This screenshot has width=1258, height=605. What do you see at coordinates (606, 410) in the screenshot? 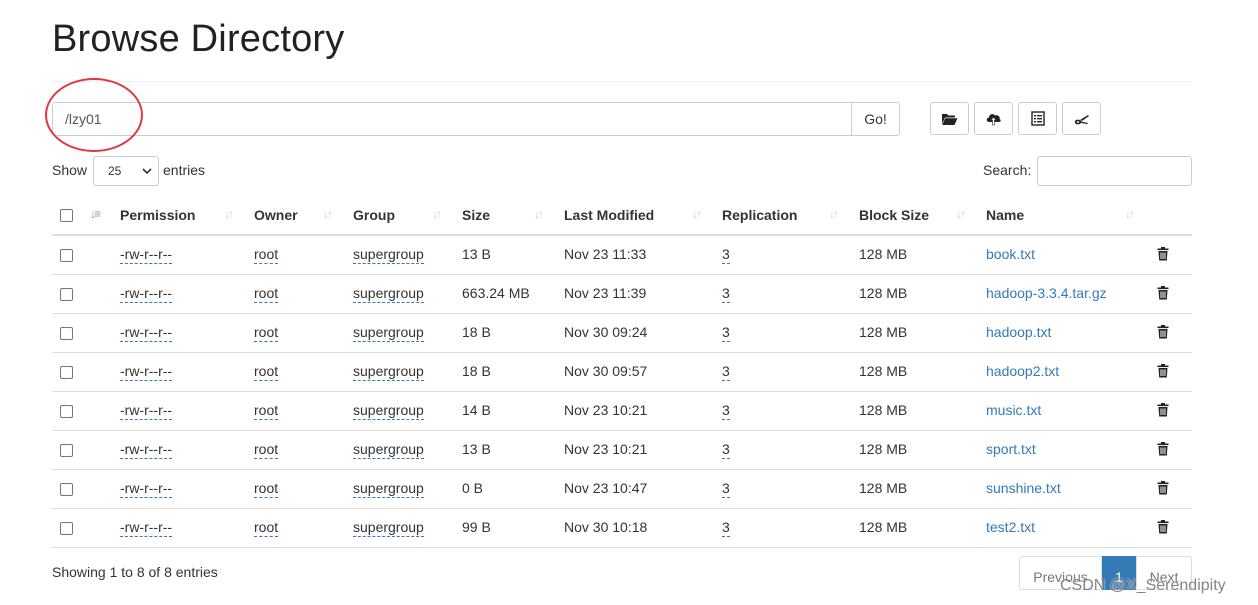
I see `modified-cell: Nov 23 10:21` at bounding box center [606, 410].